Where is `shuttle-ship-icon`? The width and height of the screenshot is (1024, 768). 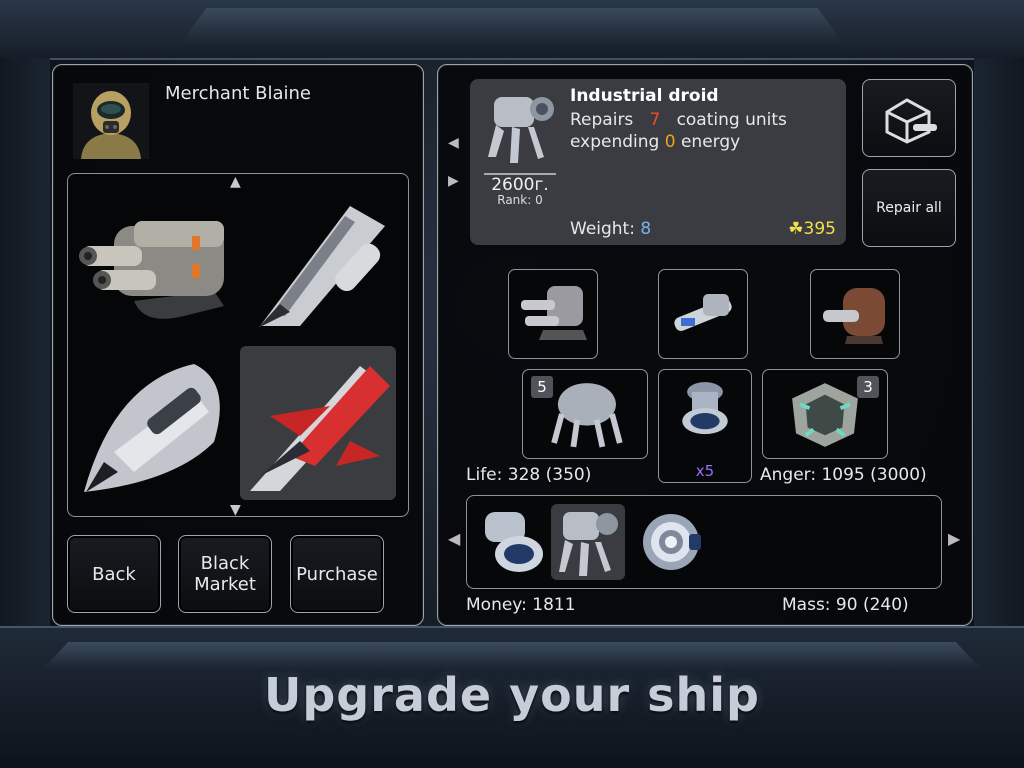
shuttle-ship-icon is located at coordinates (152, 428).